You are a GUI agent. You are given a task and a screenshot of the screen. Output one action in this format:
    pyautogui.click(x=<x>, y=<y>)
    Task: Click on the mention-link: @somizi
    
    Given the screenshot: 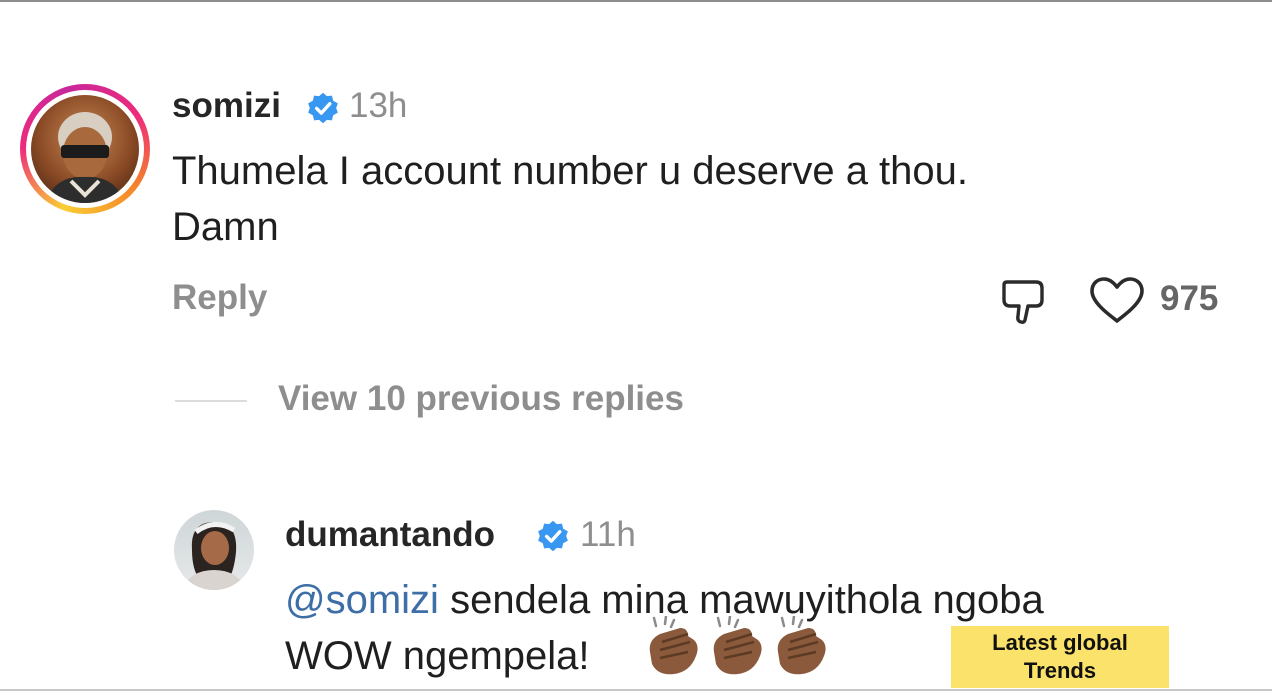 What is the action you would take?
    pyautogui.click(x=362, y=600)
    